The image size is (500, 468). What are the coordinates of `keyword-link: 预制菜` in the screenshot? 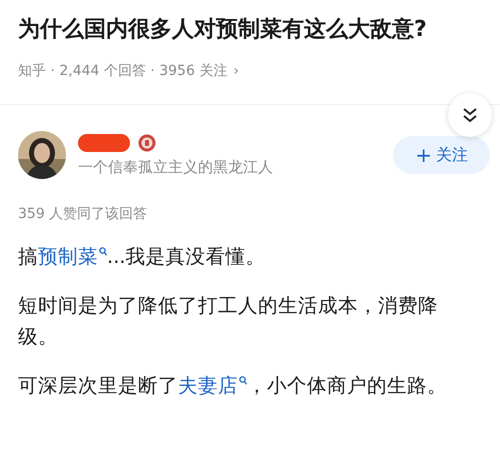 It's located at (72, 256).